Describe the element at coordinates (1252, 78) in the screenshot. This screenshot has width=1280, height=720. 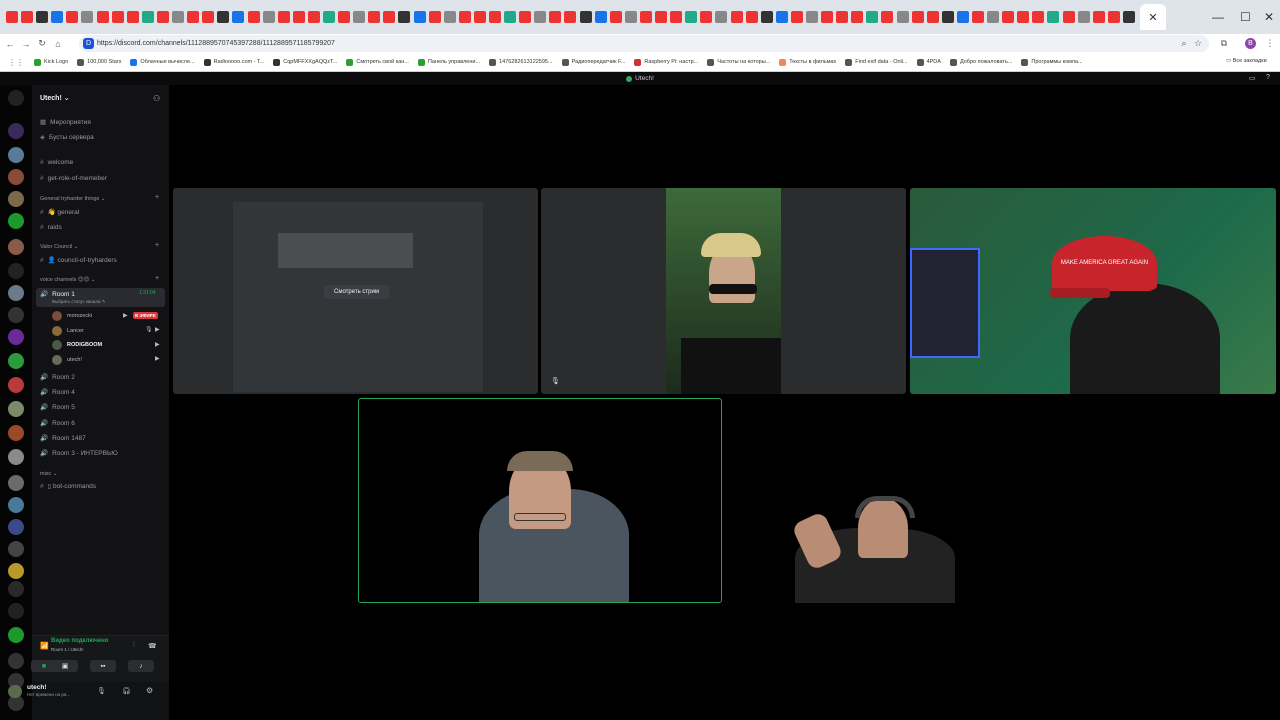
I see `inbox-icon: ▭` at that location.